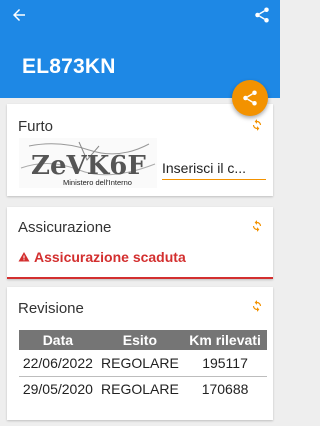 This screenshot has height=426, width=320. Describe the element at coordinates (51, 308) in the screenshot. I see `revisione-title: Revisione` at that location.